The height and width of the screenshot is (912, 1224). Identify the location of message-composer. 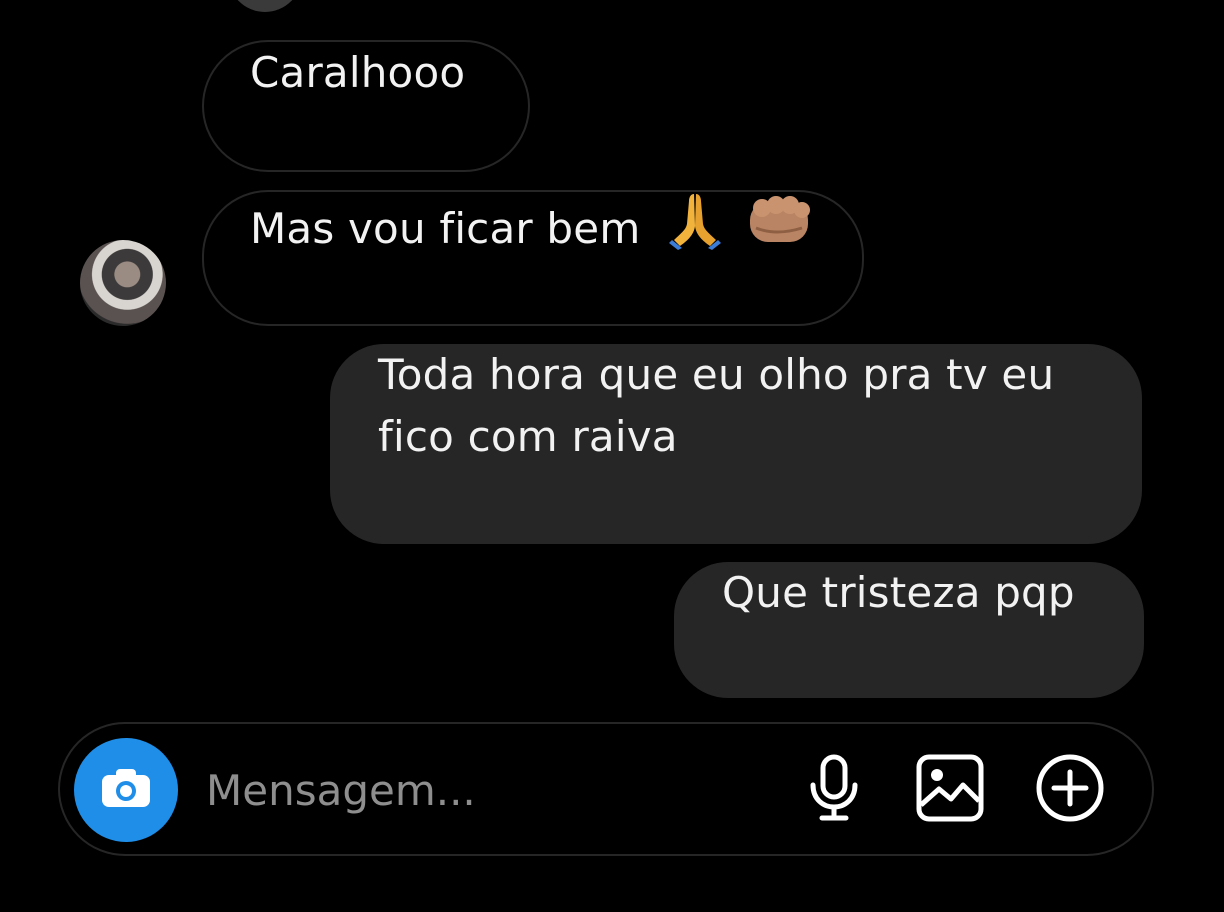
(606, 789).